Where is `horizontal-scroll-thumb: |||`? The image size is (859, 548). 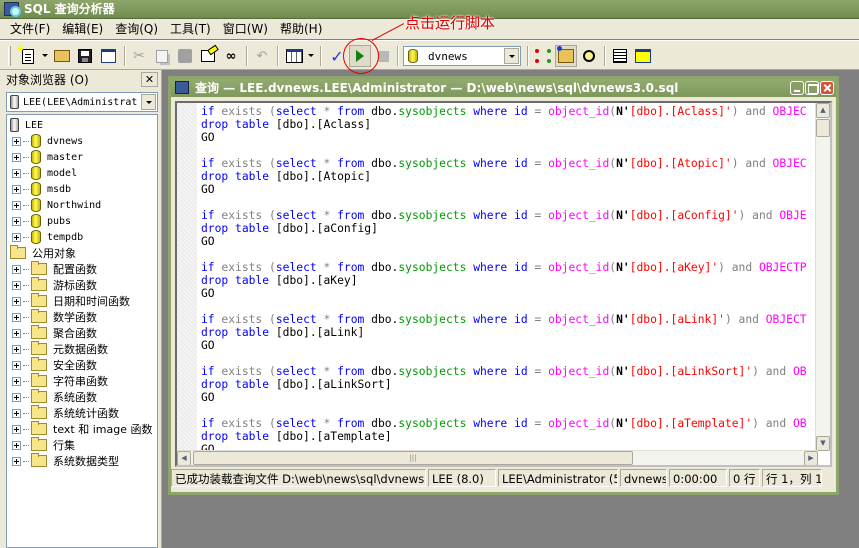 horizontal-scroll-thumb: ||| is located at coordinates (413, 458).